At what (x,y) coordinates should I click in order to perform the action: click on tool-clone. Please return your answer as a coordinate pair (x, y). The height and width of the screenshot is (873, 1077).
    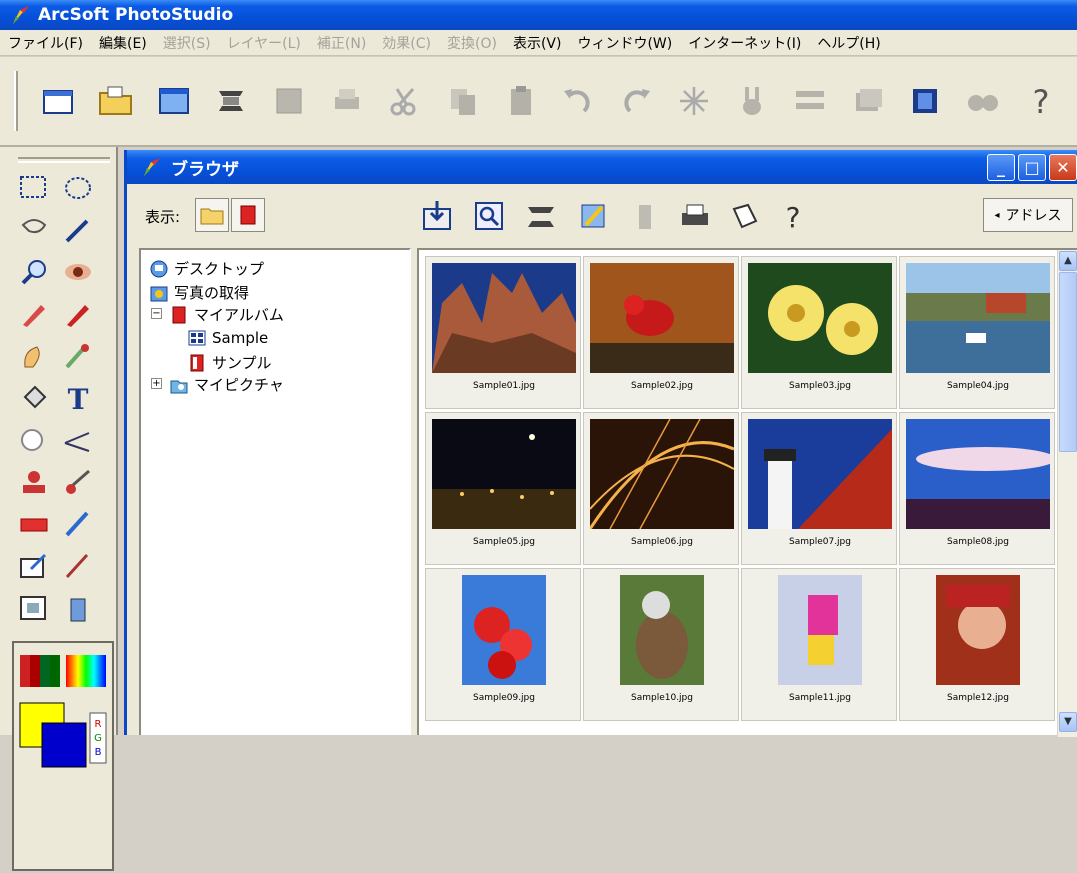
    Looking at the image, I should click on (78, 314).